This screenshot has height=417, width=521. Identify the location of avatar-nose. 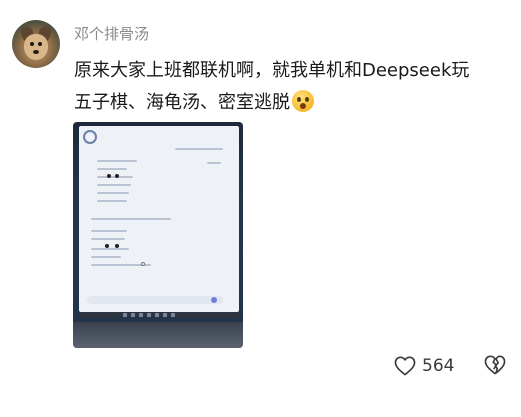
(36, 52).